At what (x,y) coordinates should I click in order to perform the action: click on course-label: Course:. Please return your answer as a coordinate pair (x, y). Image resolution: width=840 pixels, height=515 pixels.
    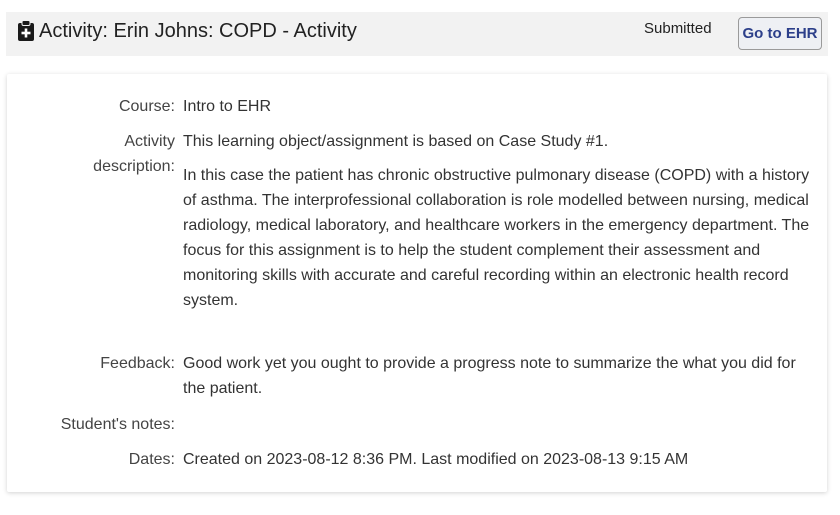
    Looking at the image, I should click on (146, 106).